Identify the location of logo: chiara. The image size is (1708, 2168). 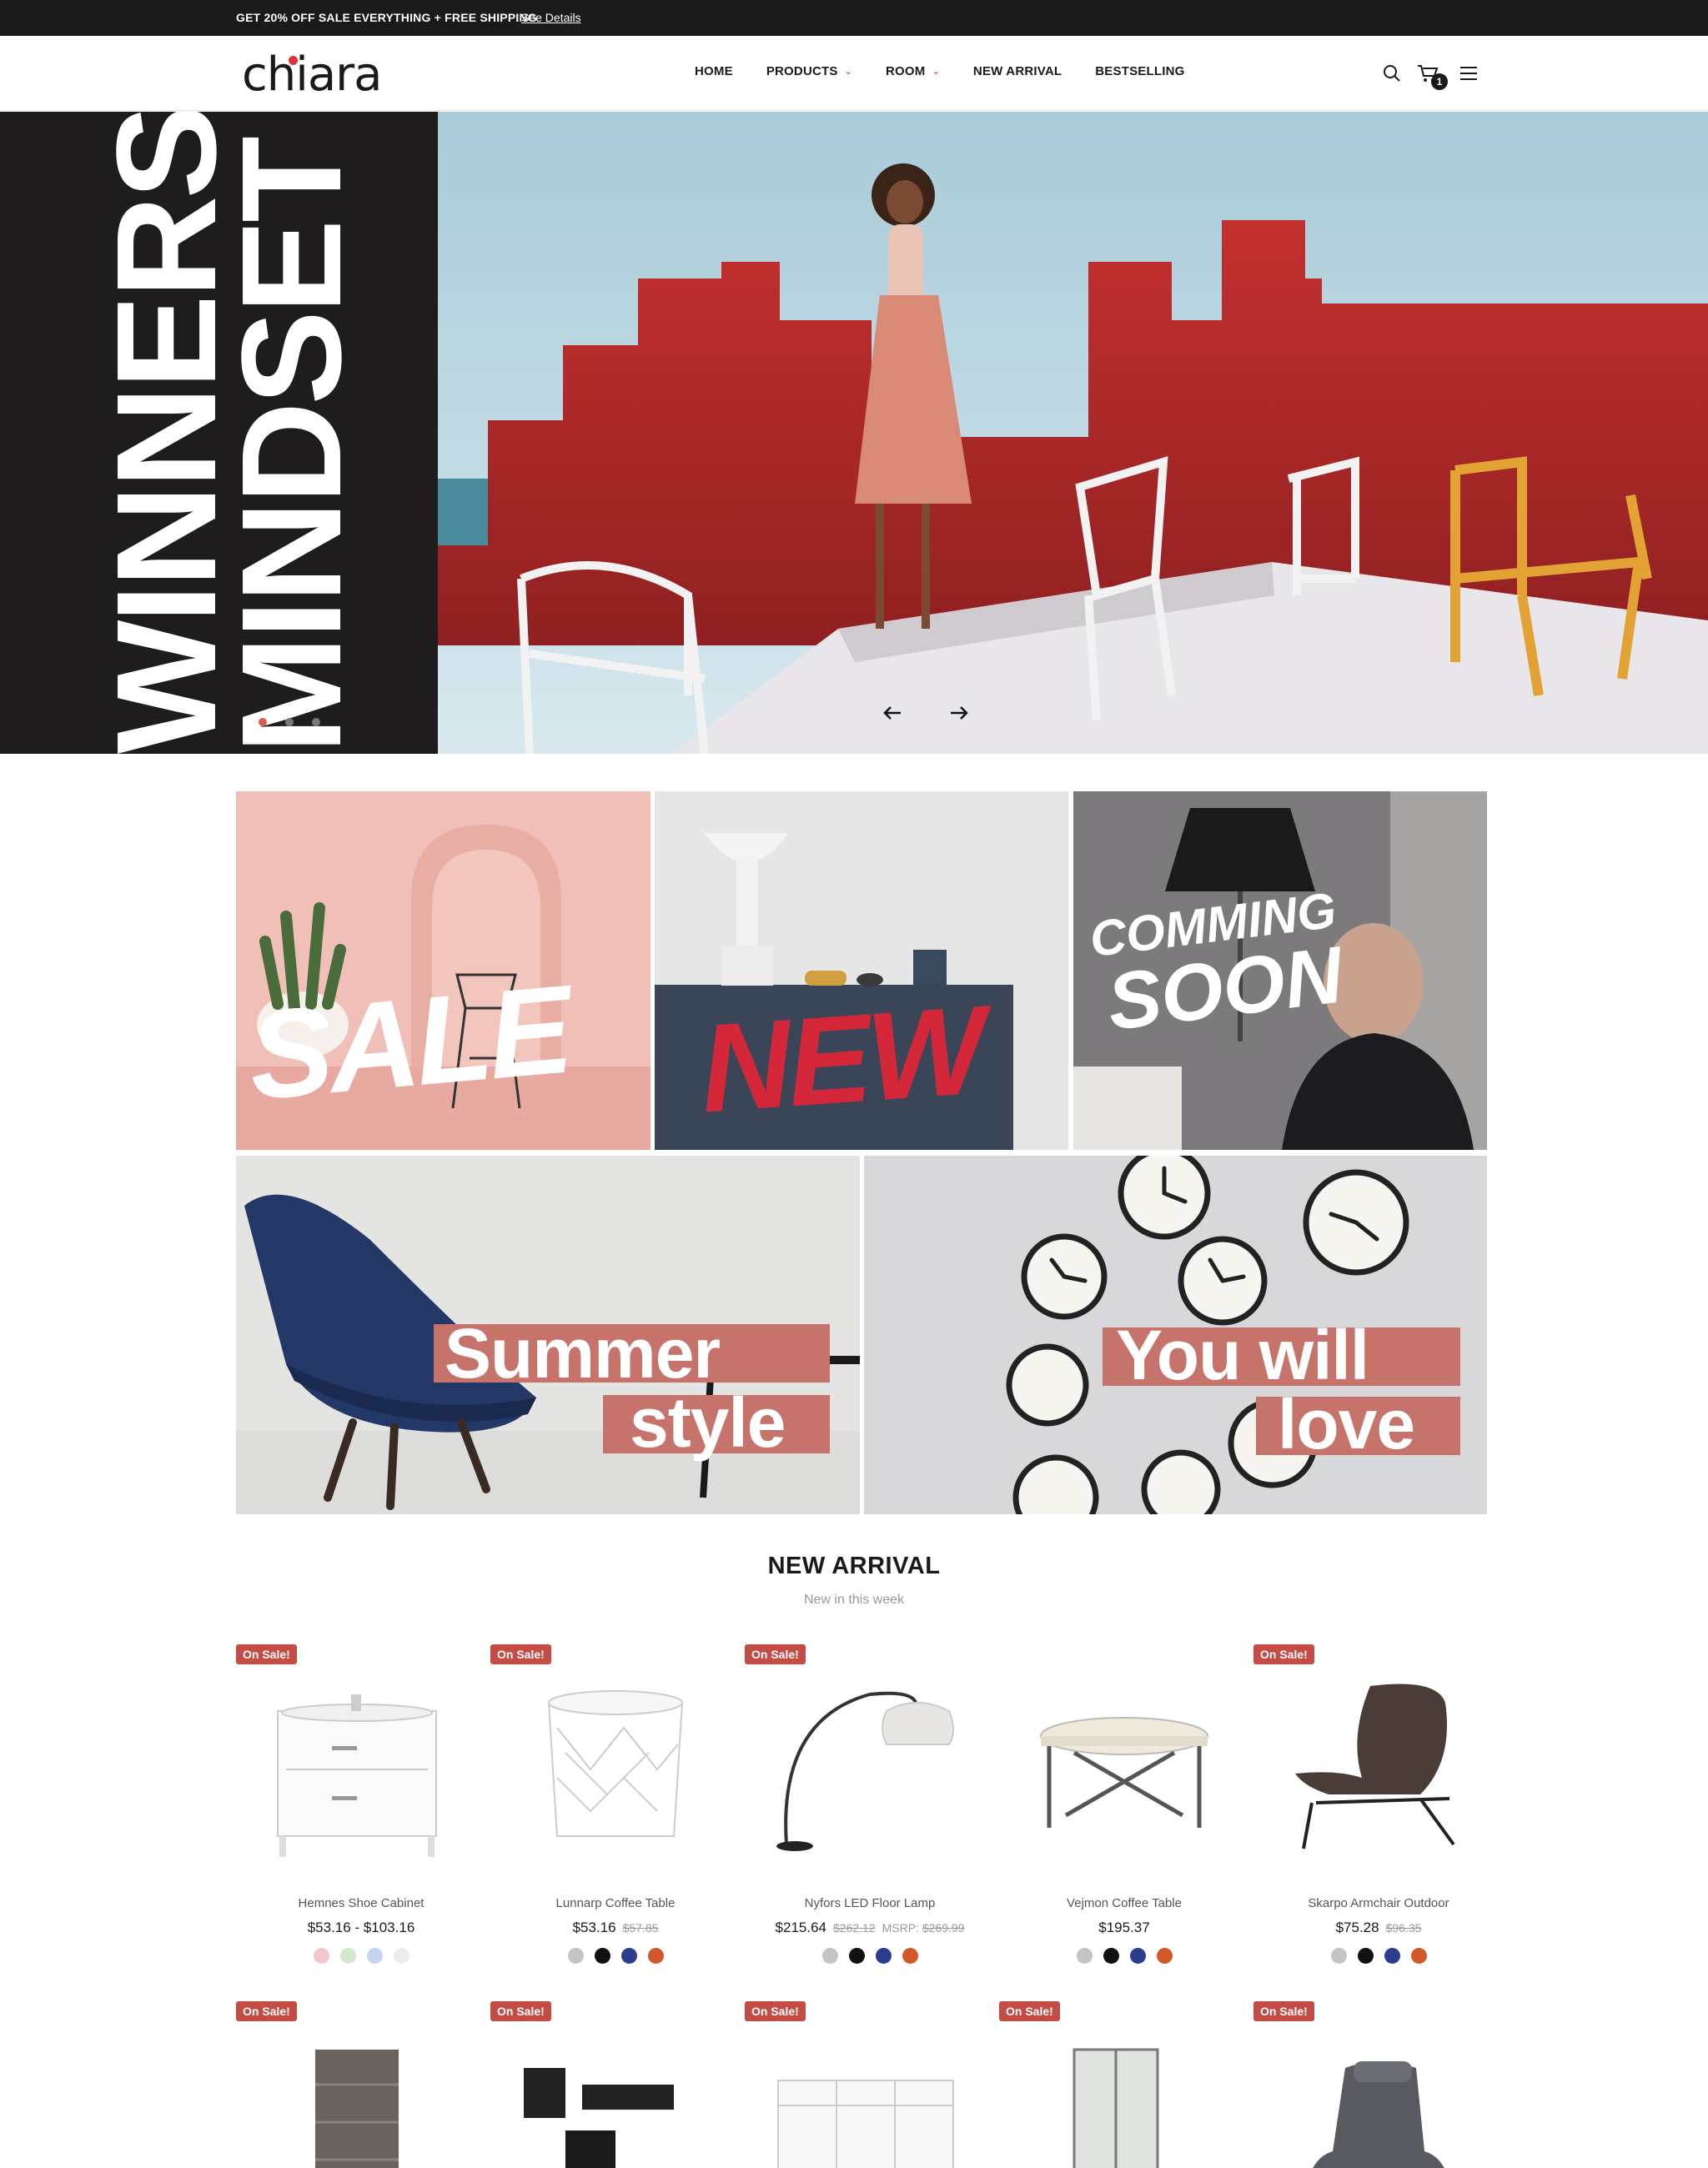
(312, 75).